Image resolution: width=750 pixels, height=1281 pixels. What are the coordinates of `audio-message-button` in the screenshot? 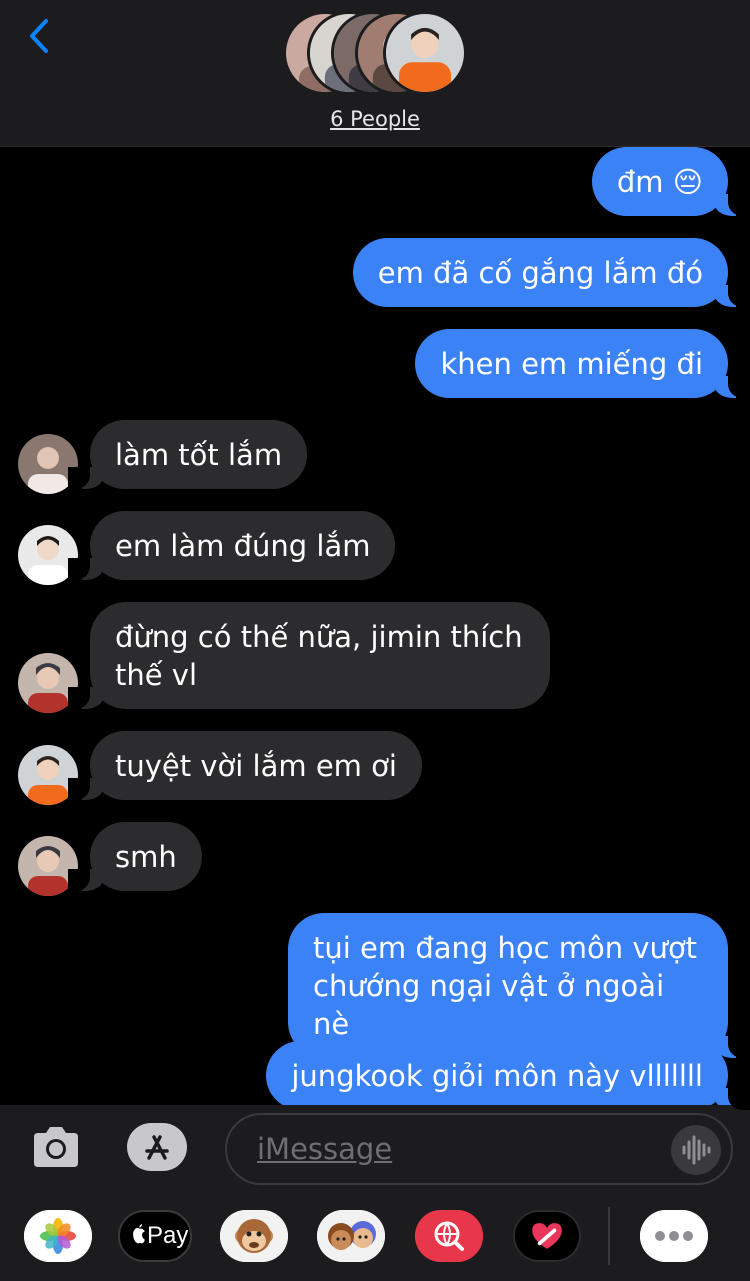 It's located at (696, 1150).